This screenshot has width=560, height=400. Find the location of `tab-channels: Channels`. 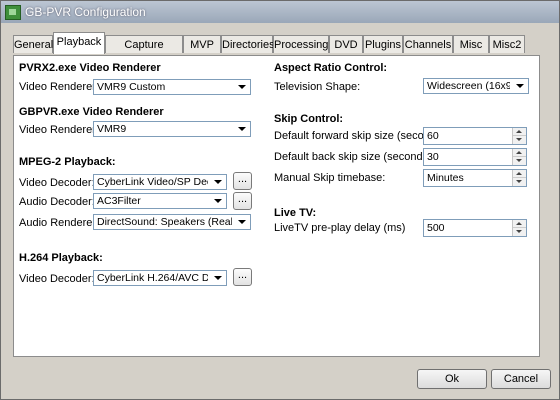

tab-channels: Channels is located at coordinates (428, 44).